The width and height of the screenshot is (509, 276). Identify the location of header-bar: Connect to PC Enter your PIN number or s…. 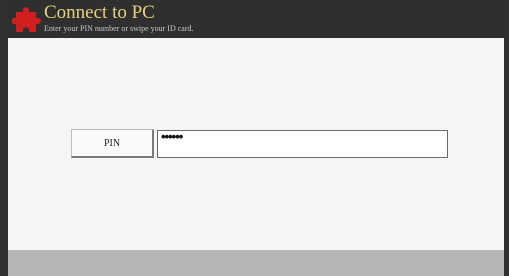
(256, 19).